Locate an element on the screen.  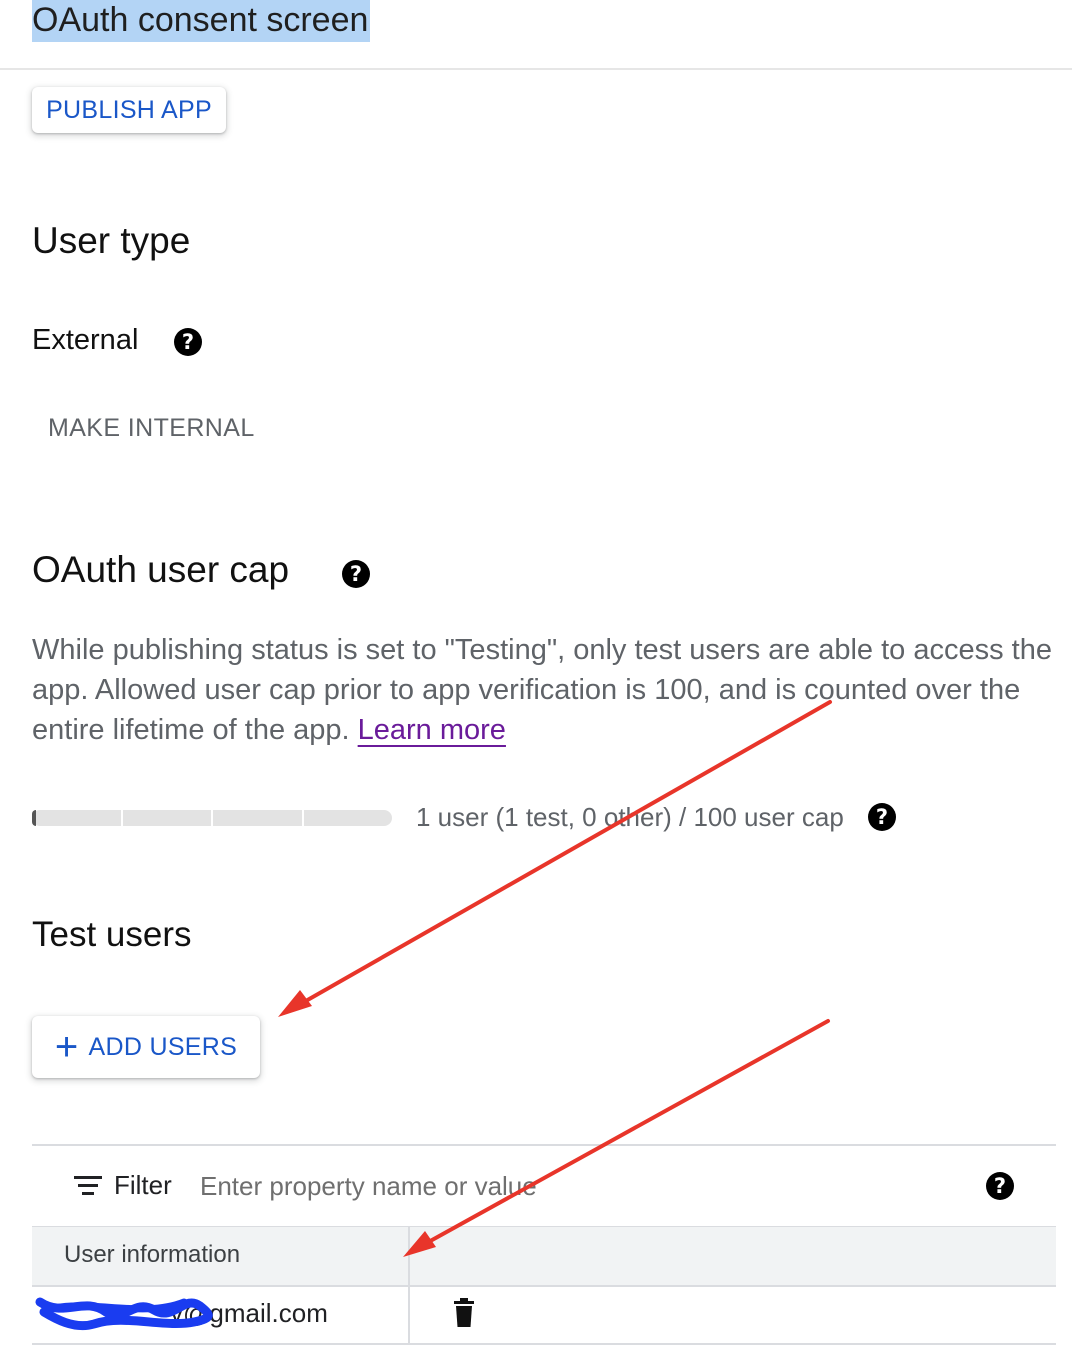
user-type-value: External is located at coordinates (85, 340).